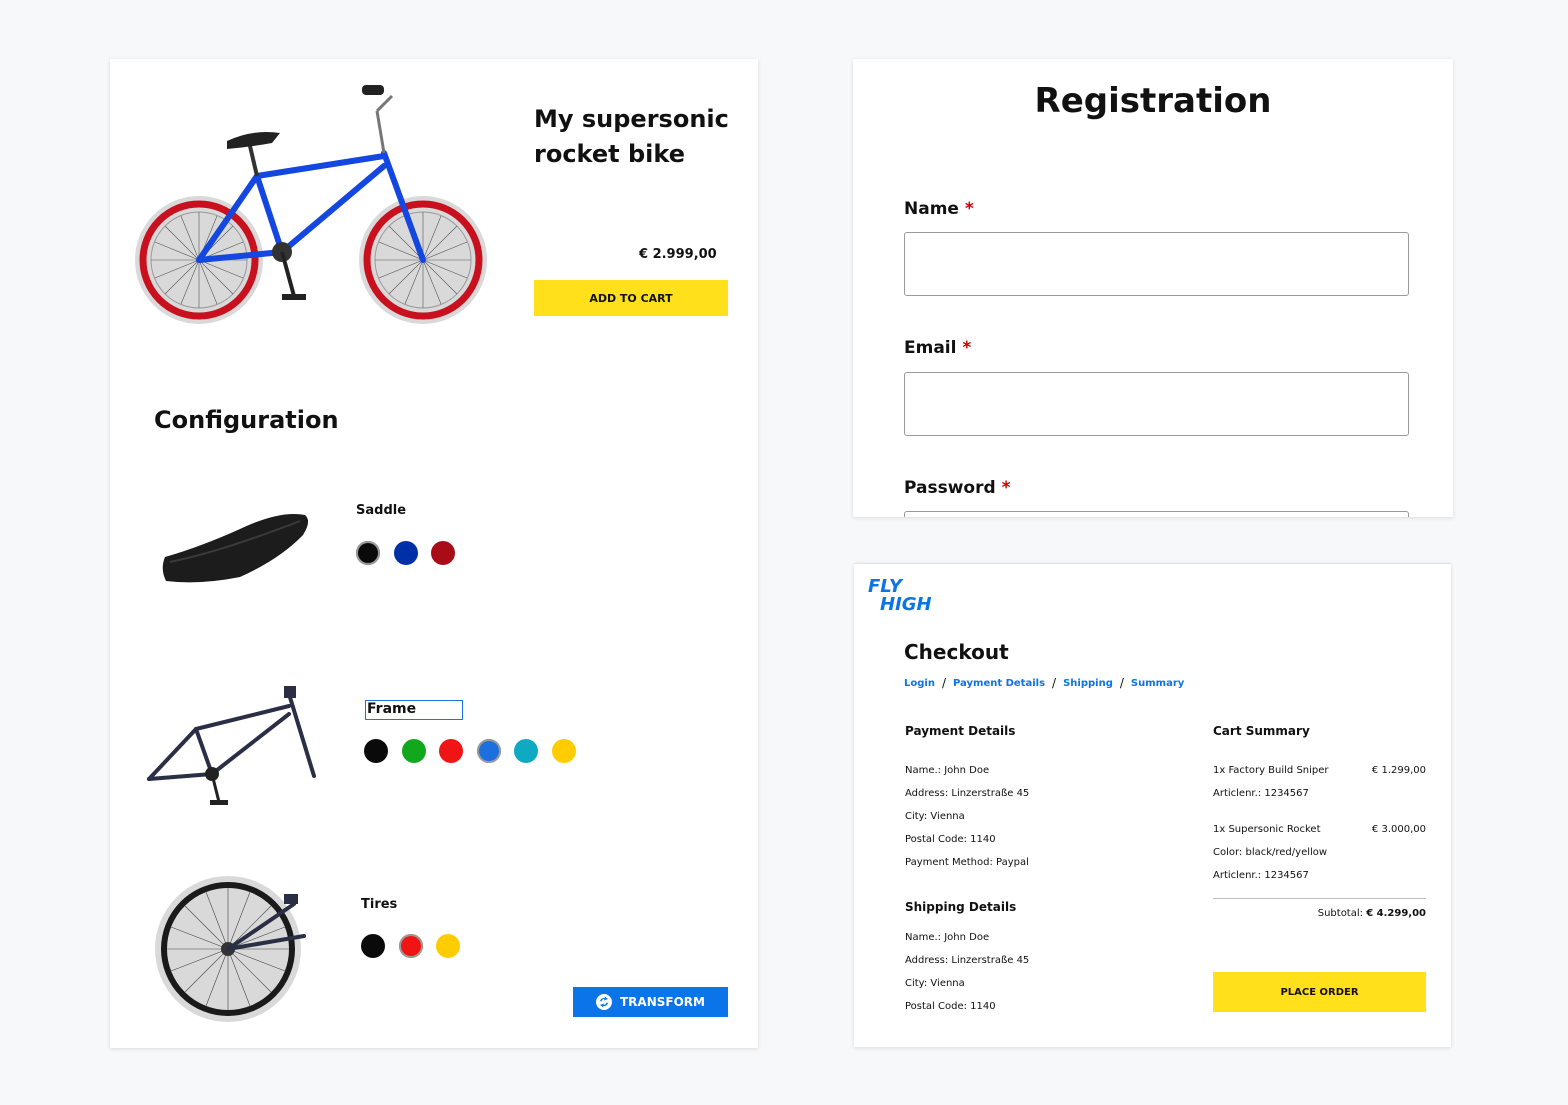 The image size is (1568, 1105). I want to click on payment-line: Address: Linzerstraße 45, so click(967, 793).